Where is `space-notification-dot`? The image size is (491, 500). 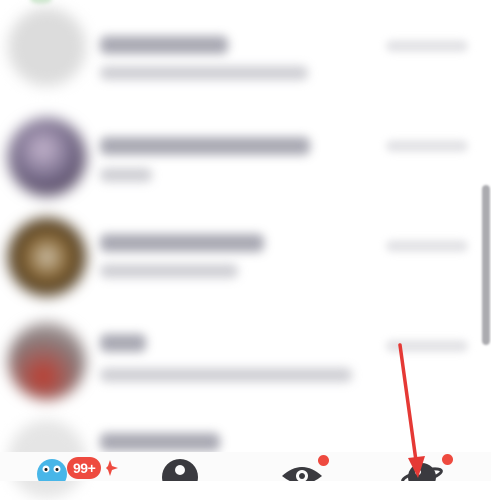 space-notification-dot is located at coordinates (447, 459).